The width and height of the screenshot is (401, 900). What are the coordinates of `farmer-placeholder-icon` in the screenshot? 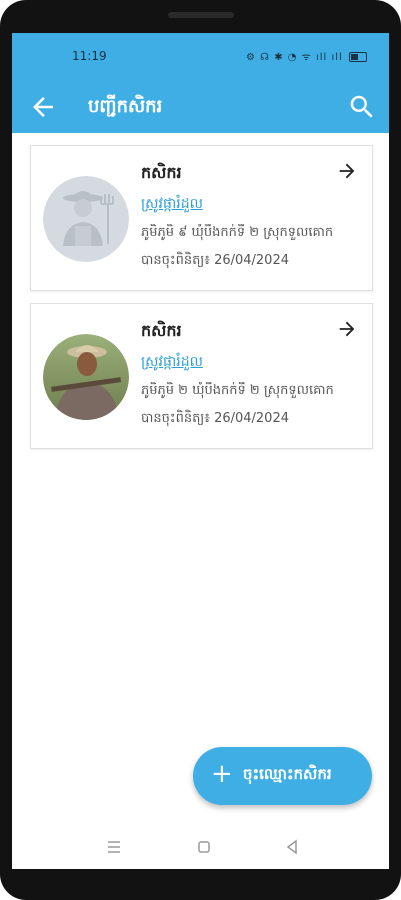 It's located at (86, 219).